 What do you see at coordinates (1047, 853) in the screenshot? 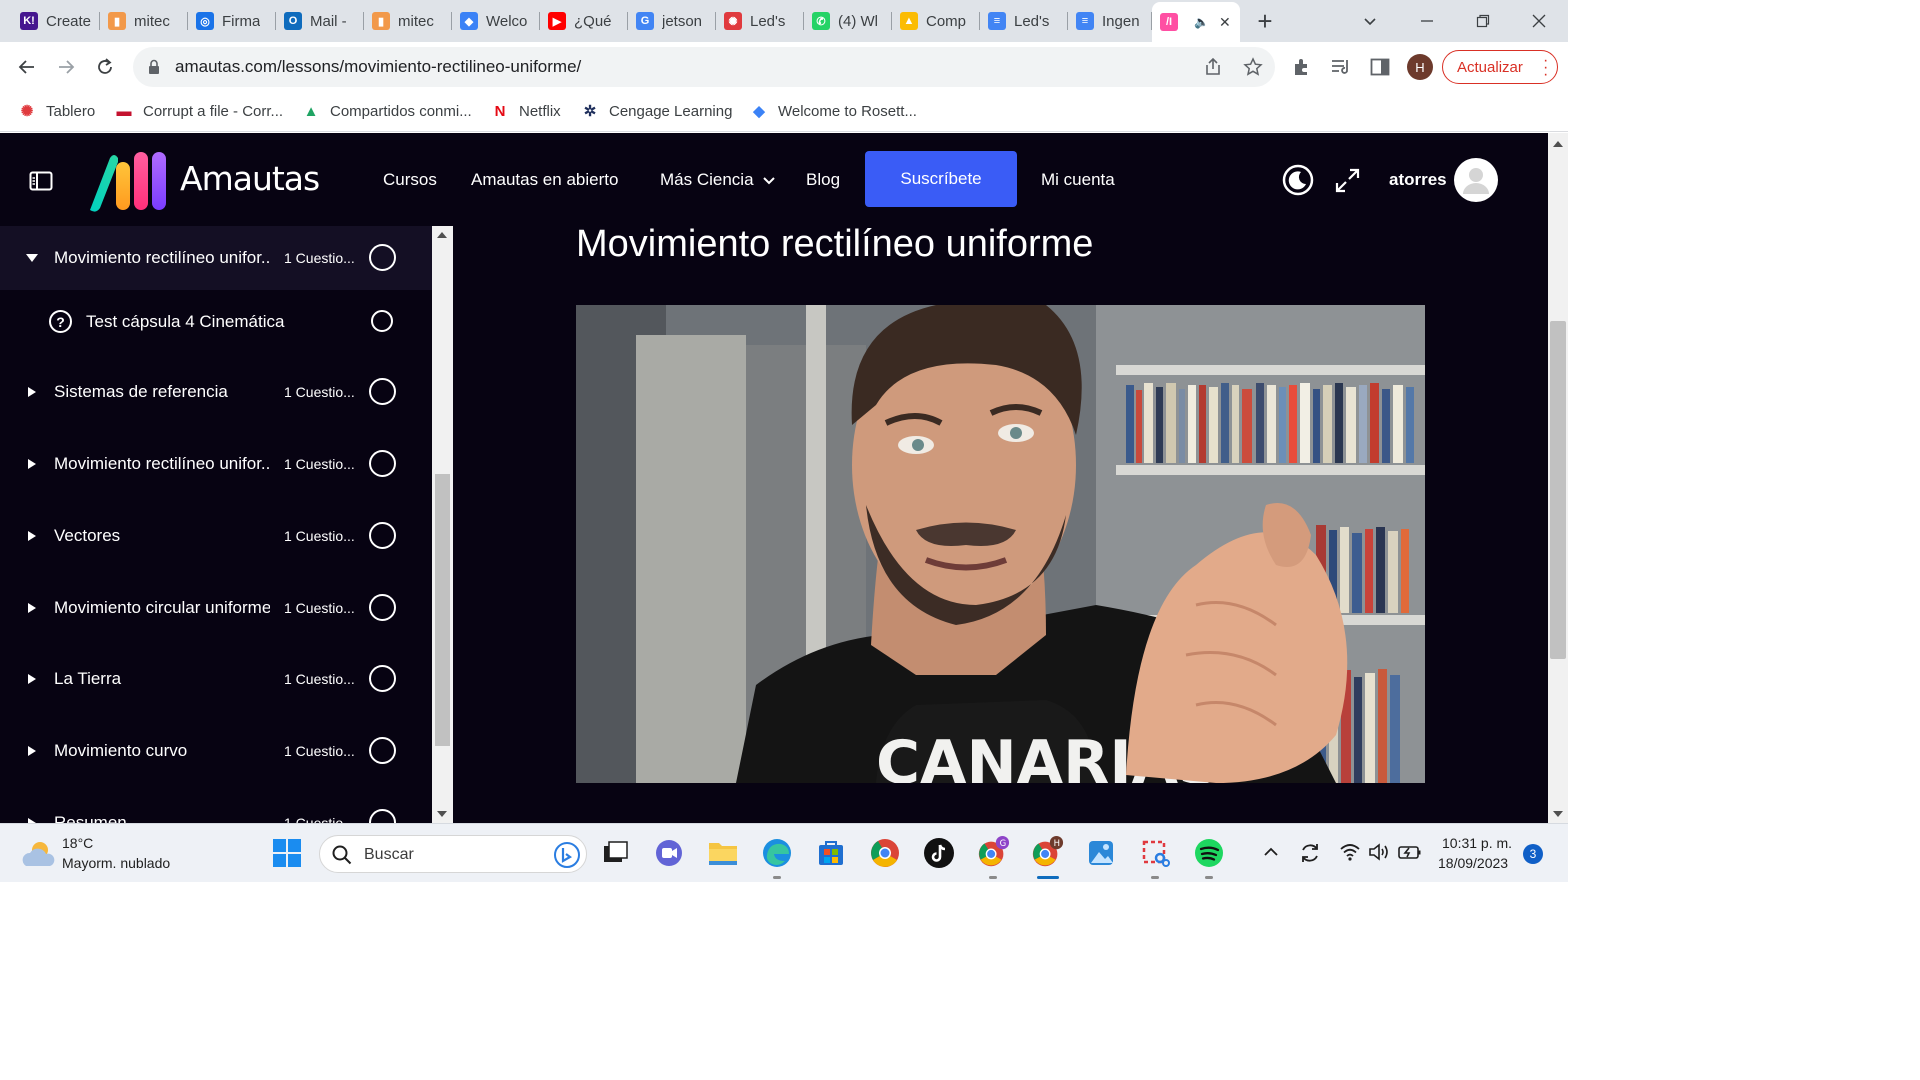
I see `chrome-profile-h-icon: H` at bounding box center [1047, 853].